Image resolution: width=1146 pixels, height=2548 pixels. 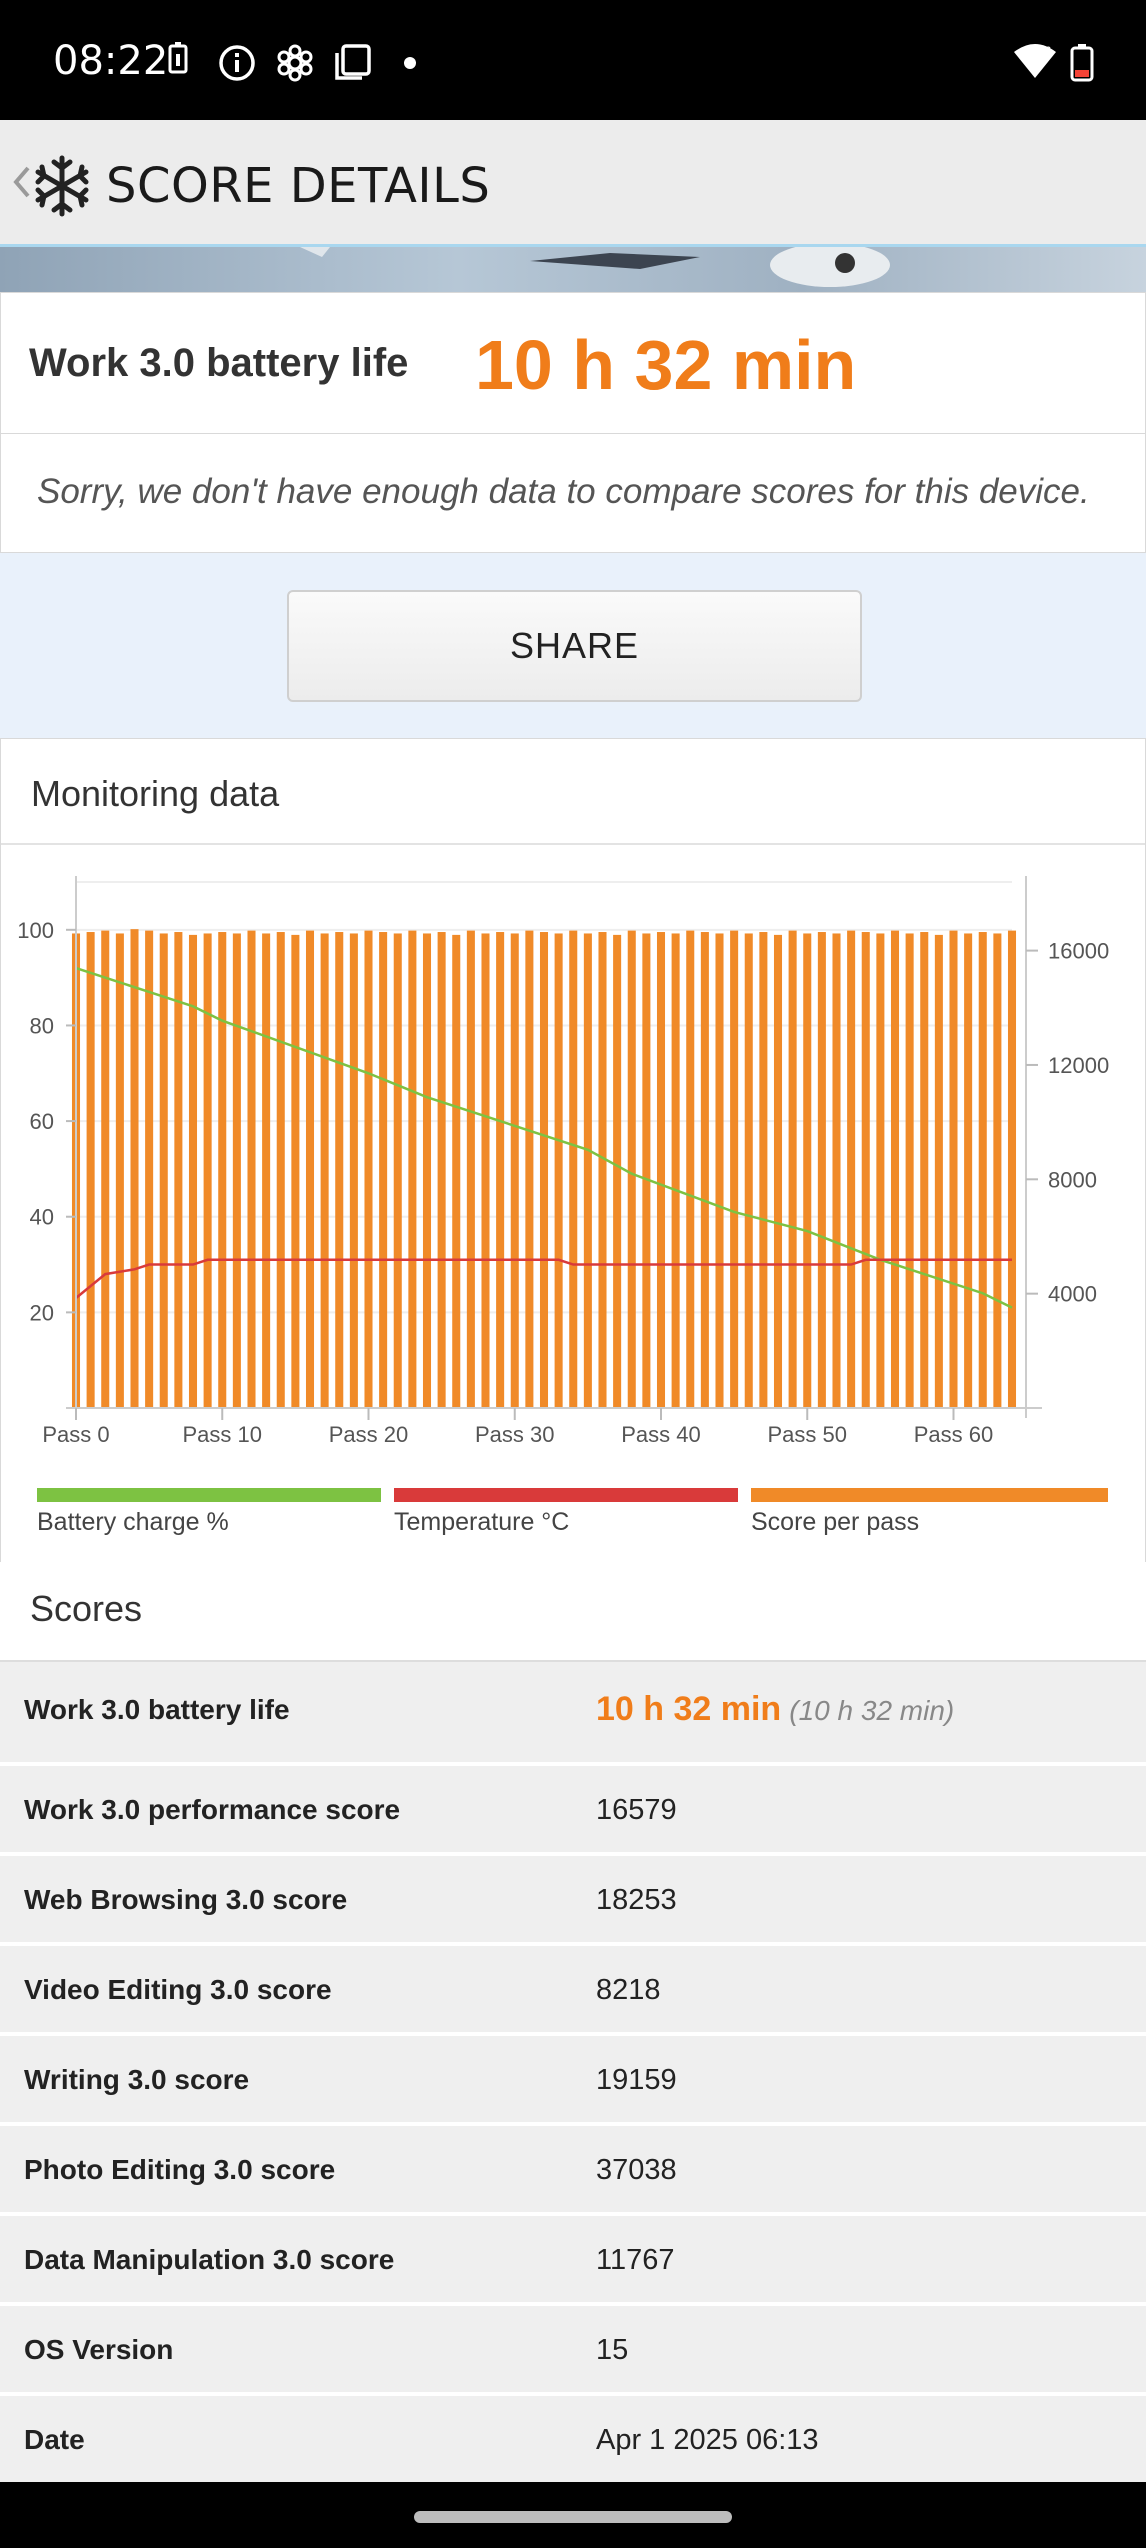 What do you see at coordinates (410, 63) in the screenshot?
I see `dot-icon` at bounding box center [410, 63].